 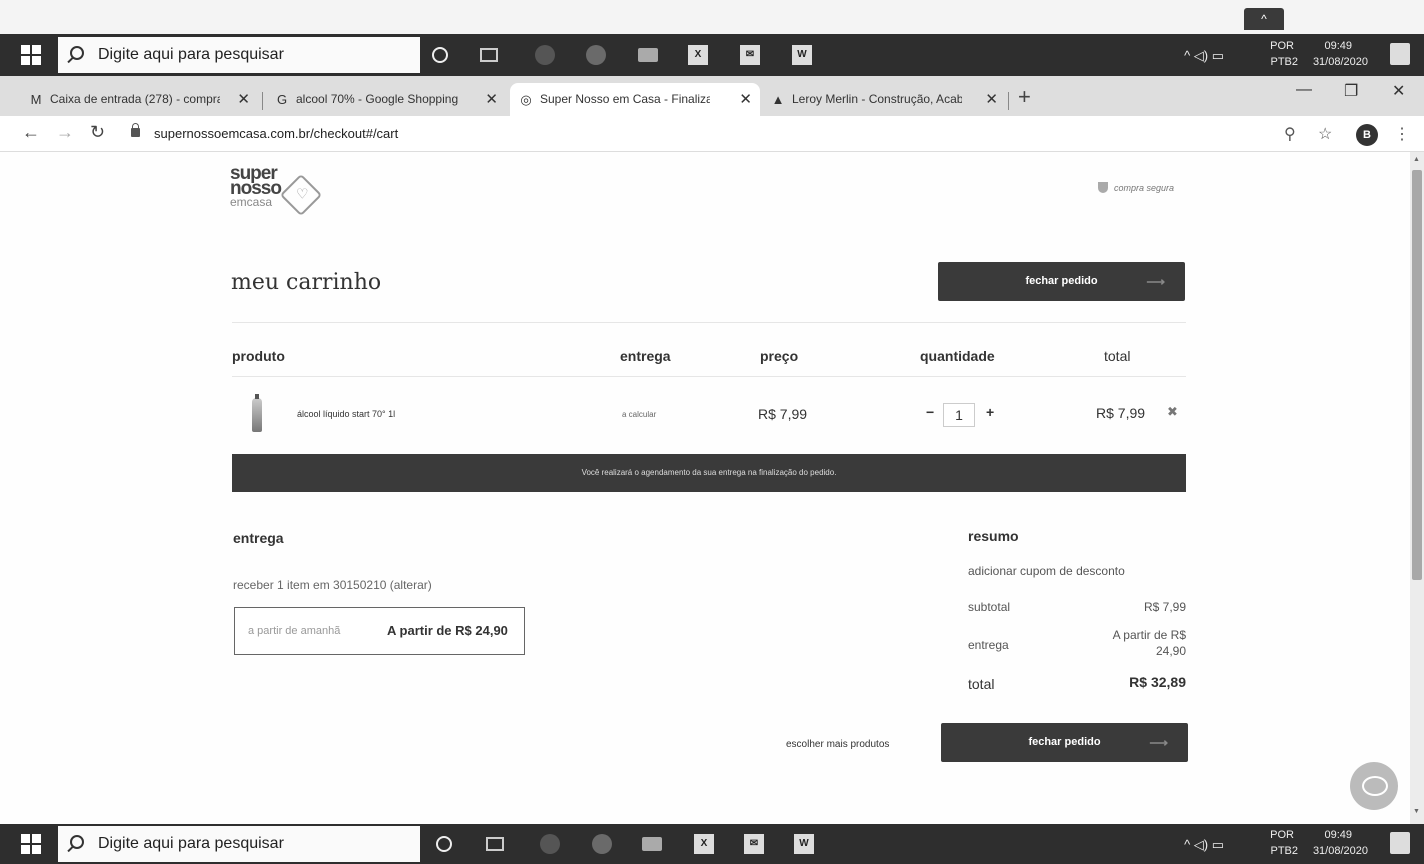 I want to click on column-header-total: total, so click(x=1117, y=356).